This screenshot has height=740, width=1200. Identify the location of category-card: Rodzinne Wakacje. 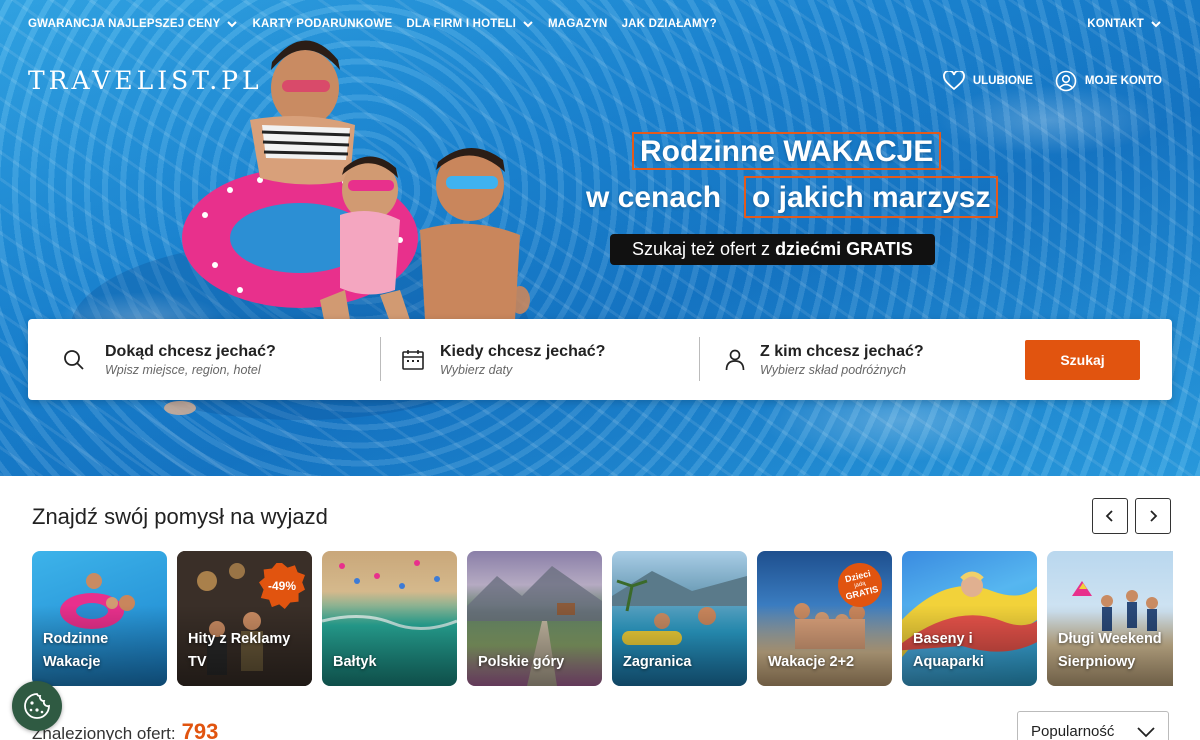
(99, 618).